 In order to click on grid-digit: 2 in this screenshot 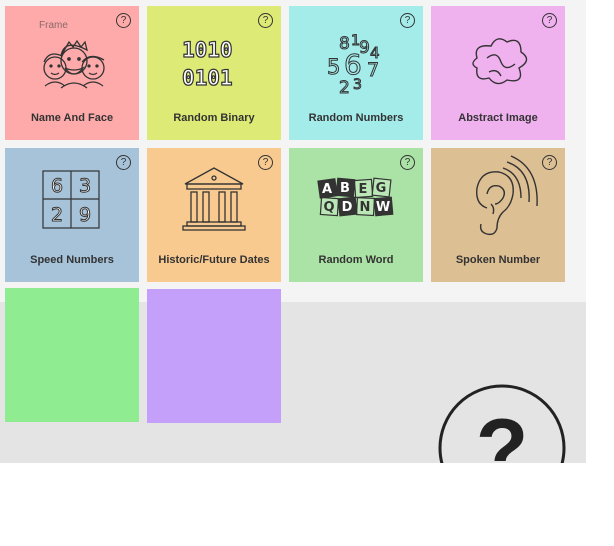, I will do `click(57, 215)`.